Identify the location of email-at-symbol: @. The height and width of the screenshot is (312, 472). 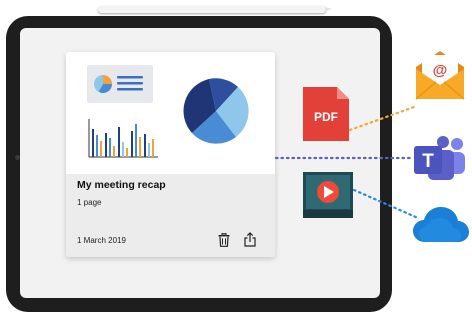
(440, 70).